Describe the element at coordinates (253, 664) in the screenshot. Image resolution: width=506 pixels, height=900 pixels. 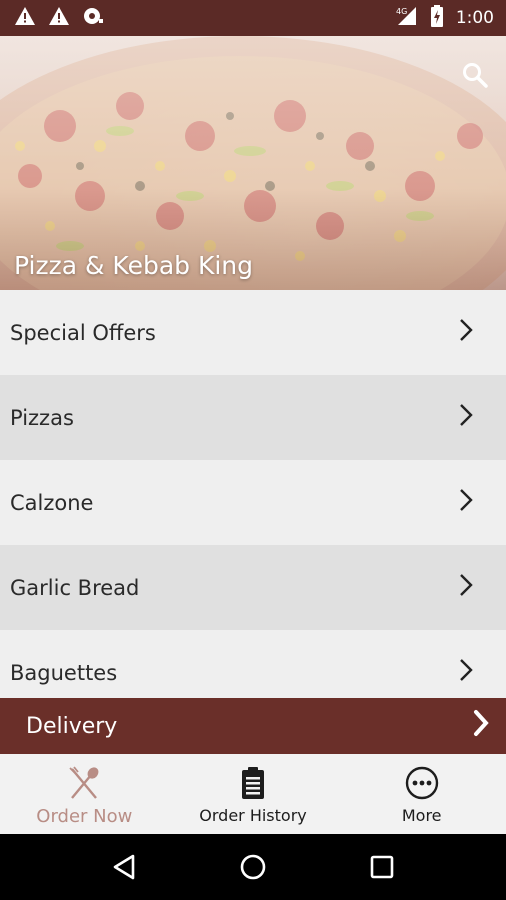
I see `menu-item-baguettes: Baguettes` at that location.